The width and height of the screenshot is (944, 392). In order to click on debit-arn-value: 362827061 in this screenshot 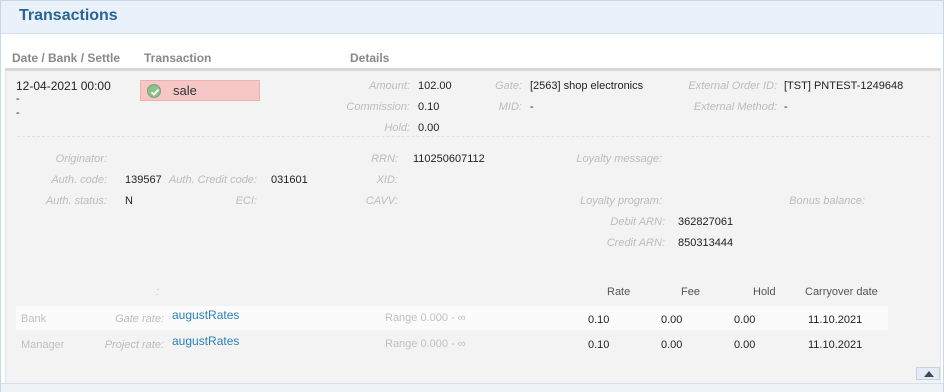, I will do `click(706, 222)`.